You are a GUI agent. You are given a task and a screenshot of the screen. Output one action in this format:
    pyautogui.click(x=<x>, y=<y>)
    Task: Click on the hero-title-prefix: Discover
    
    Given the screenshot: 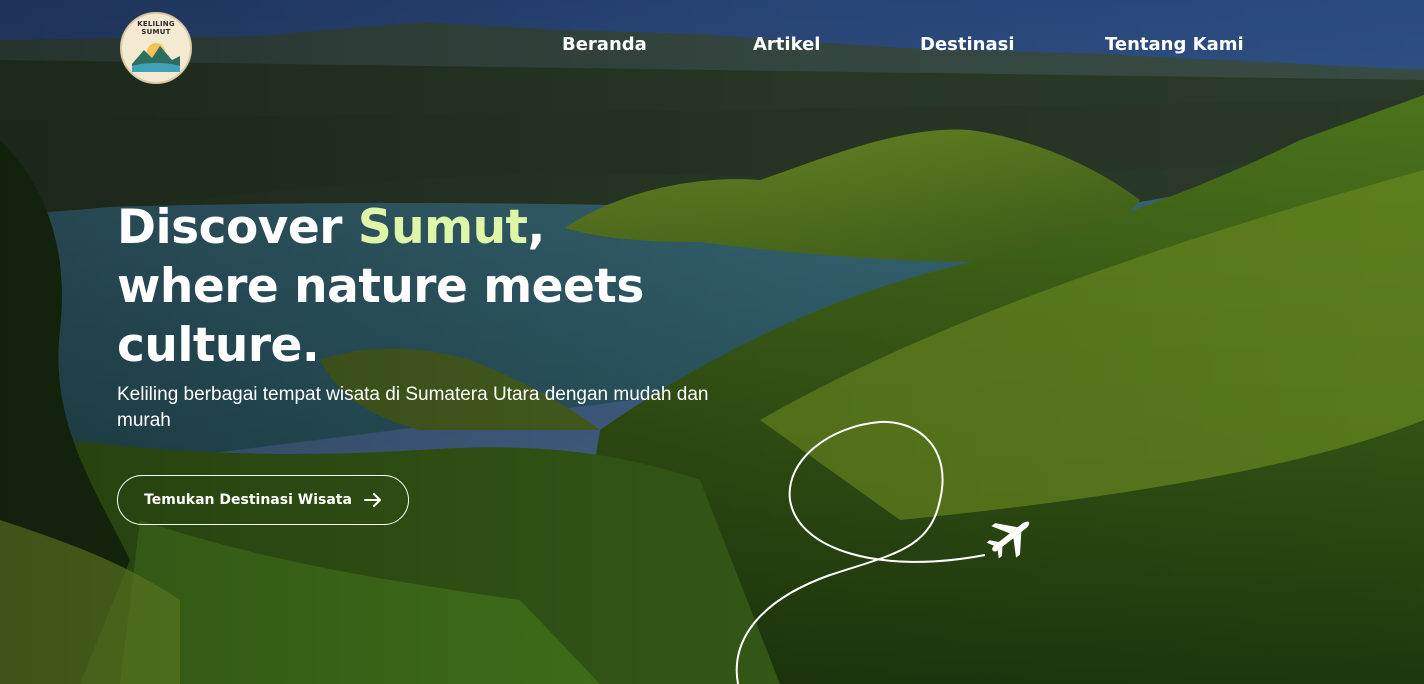 What is the action you would take?
    pyautogui.click(x=237, y=227)
    